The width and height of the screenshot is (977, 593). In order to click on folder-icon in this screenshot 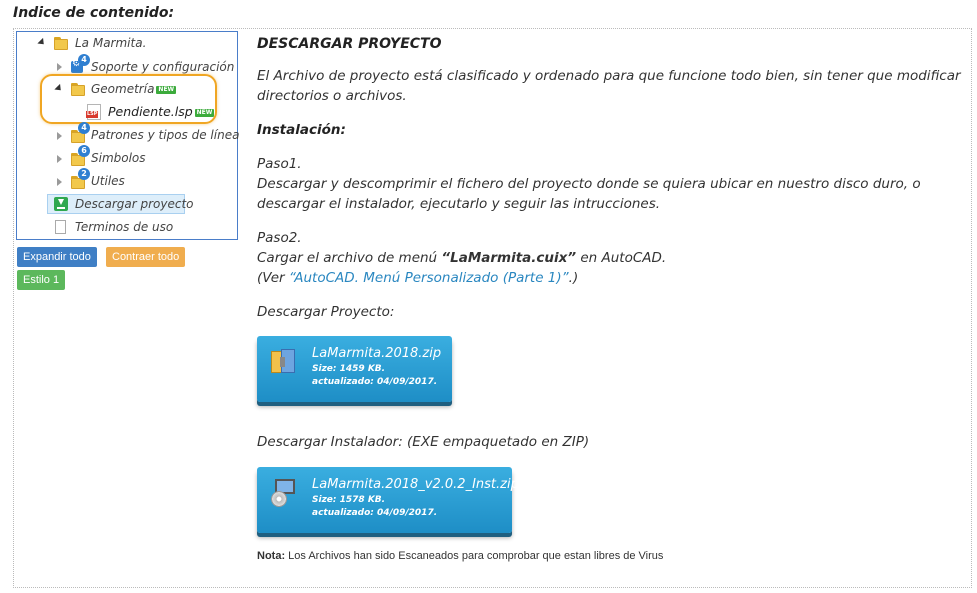, I will do `click(61, 43)`.